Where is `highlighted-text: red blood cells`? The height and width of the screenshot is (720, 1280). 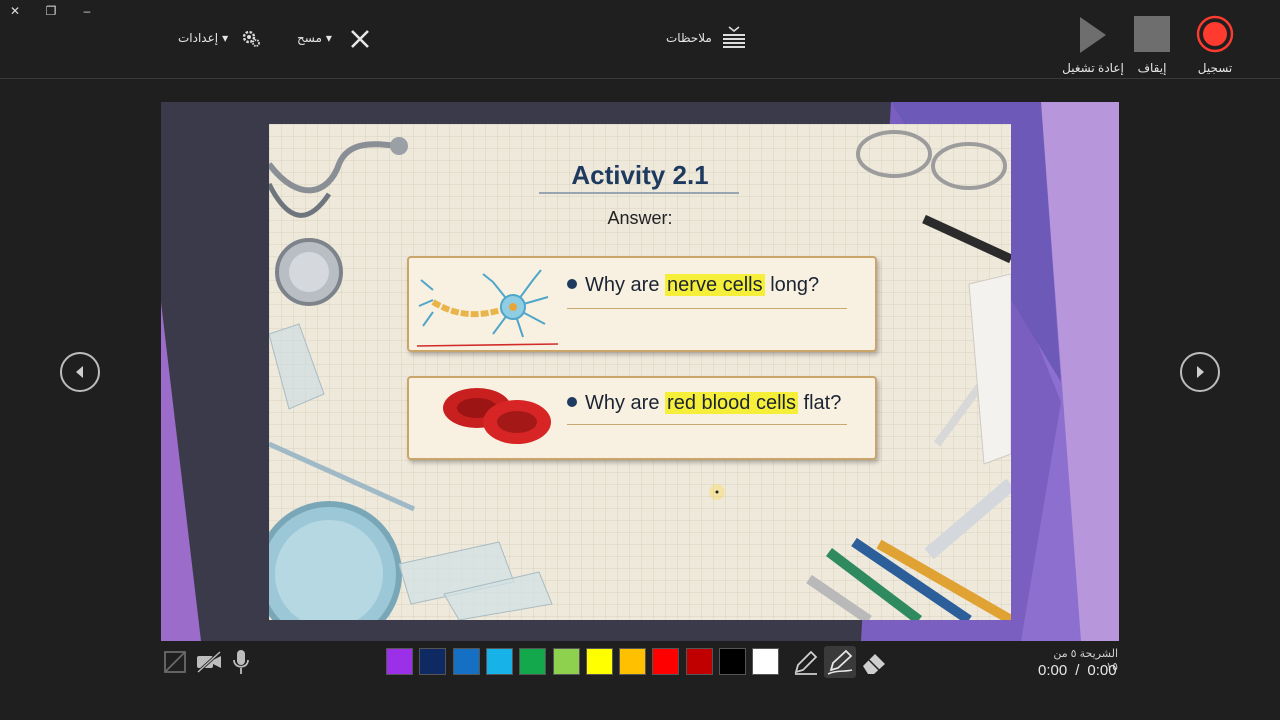
highlighted-text: red blood cells is located at coordinates (731, 403).